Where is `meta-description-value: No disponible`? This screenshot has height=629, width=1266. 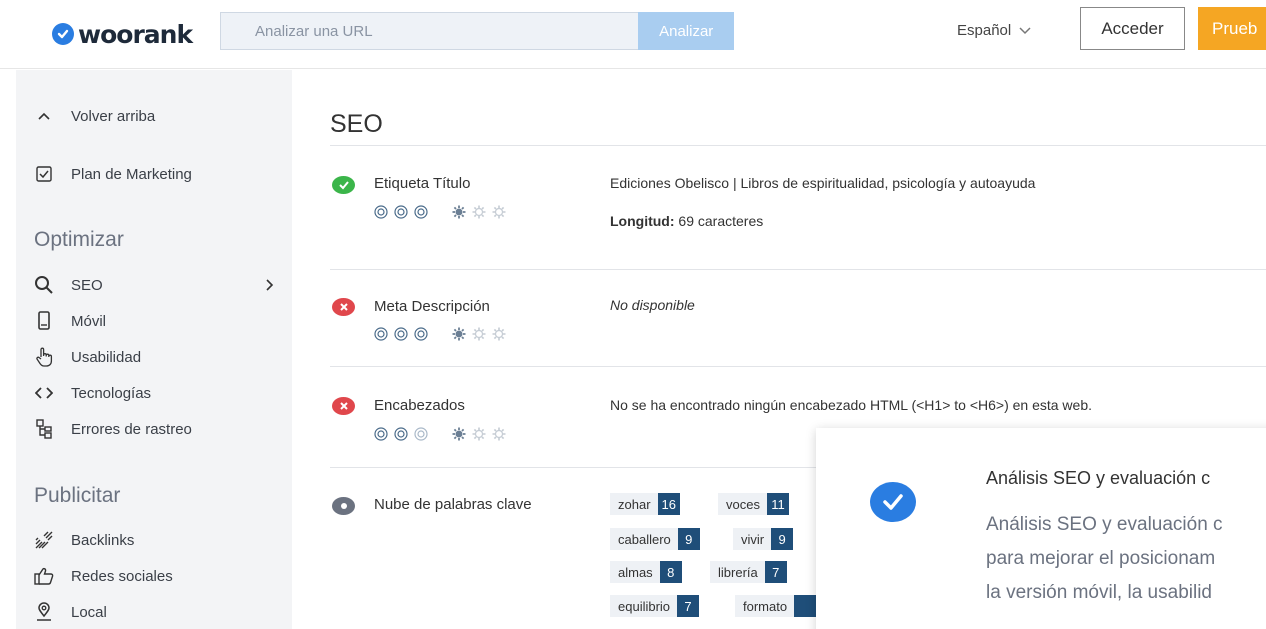 meta-description-value: No disponible is located at coordinates (652, 305).